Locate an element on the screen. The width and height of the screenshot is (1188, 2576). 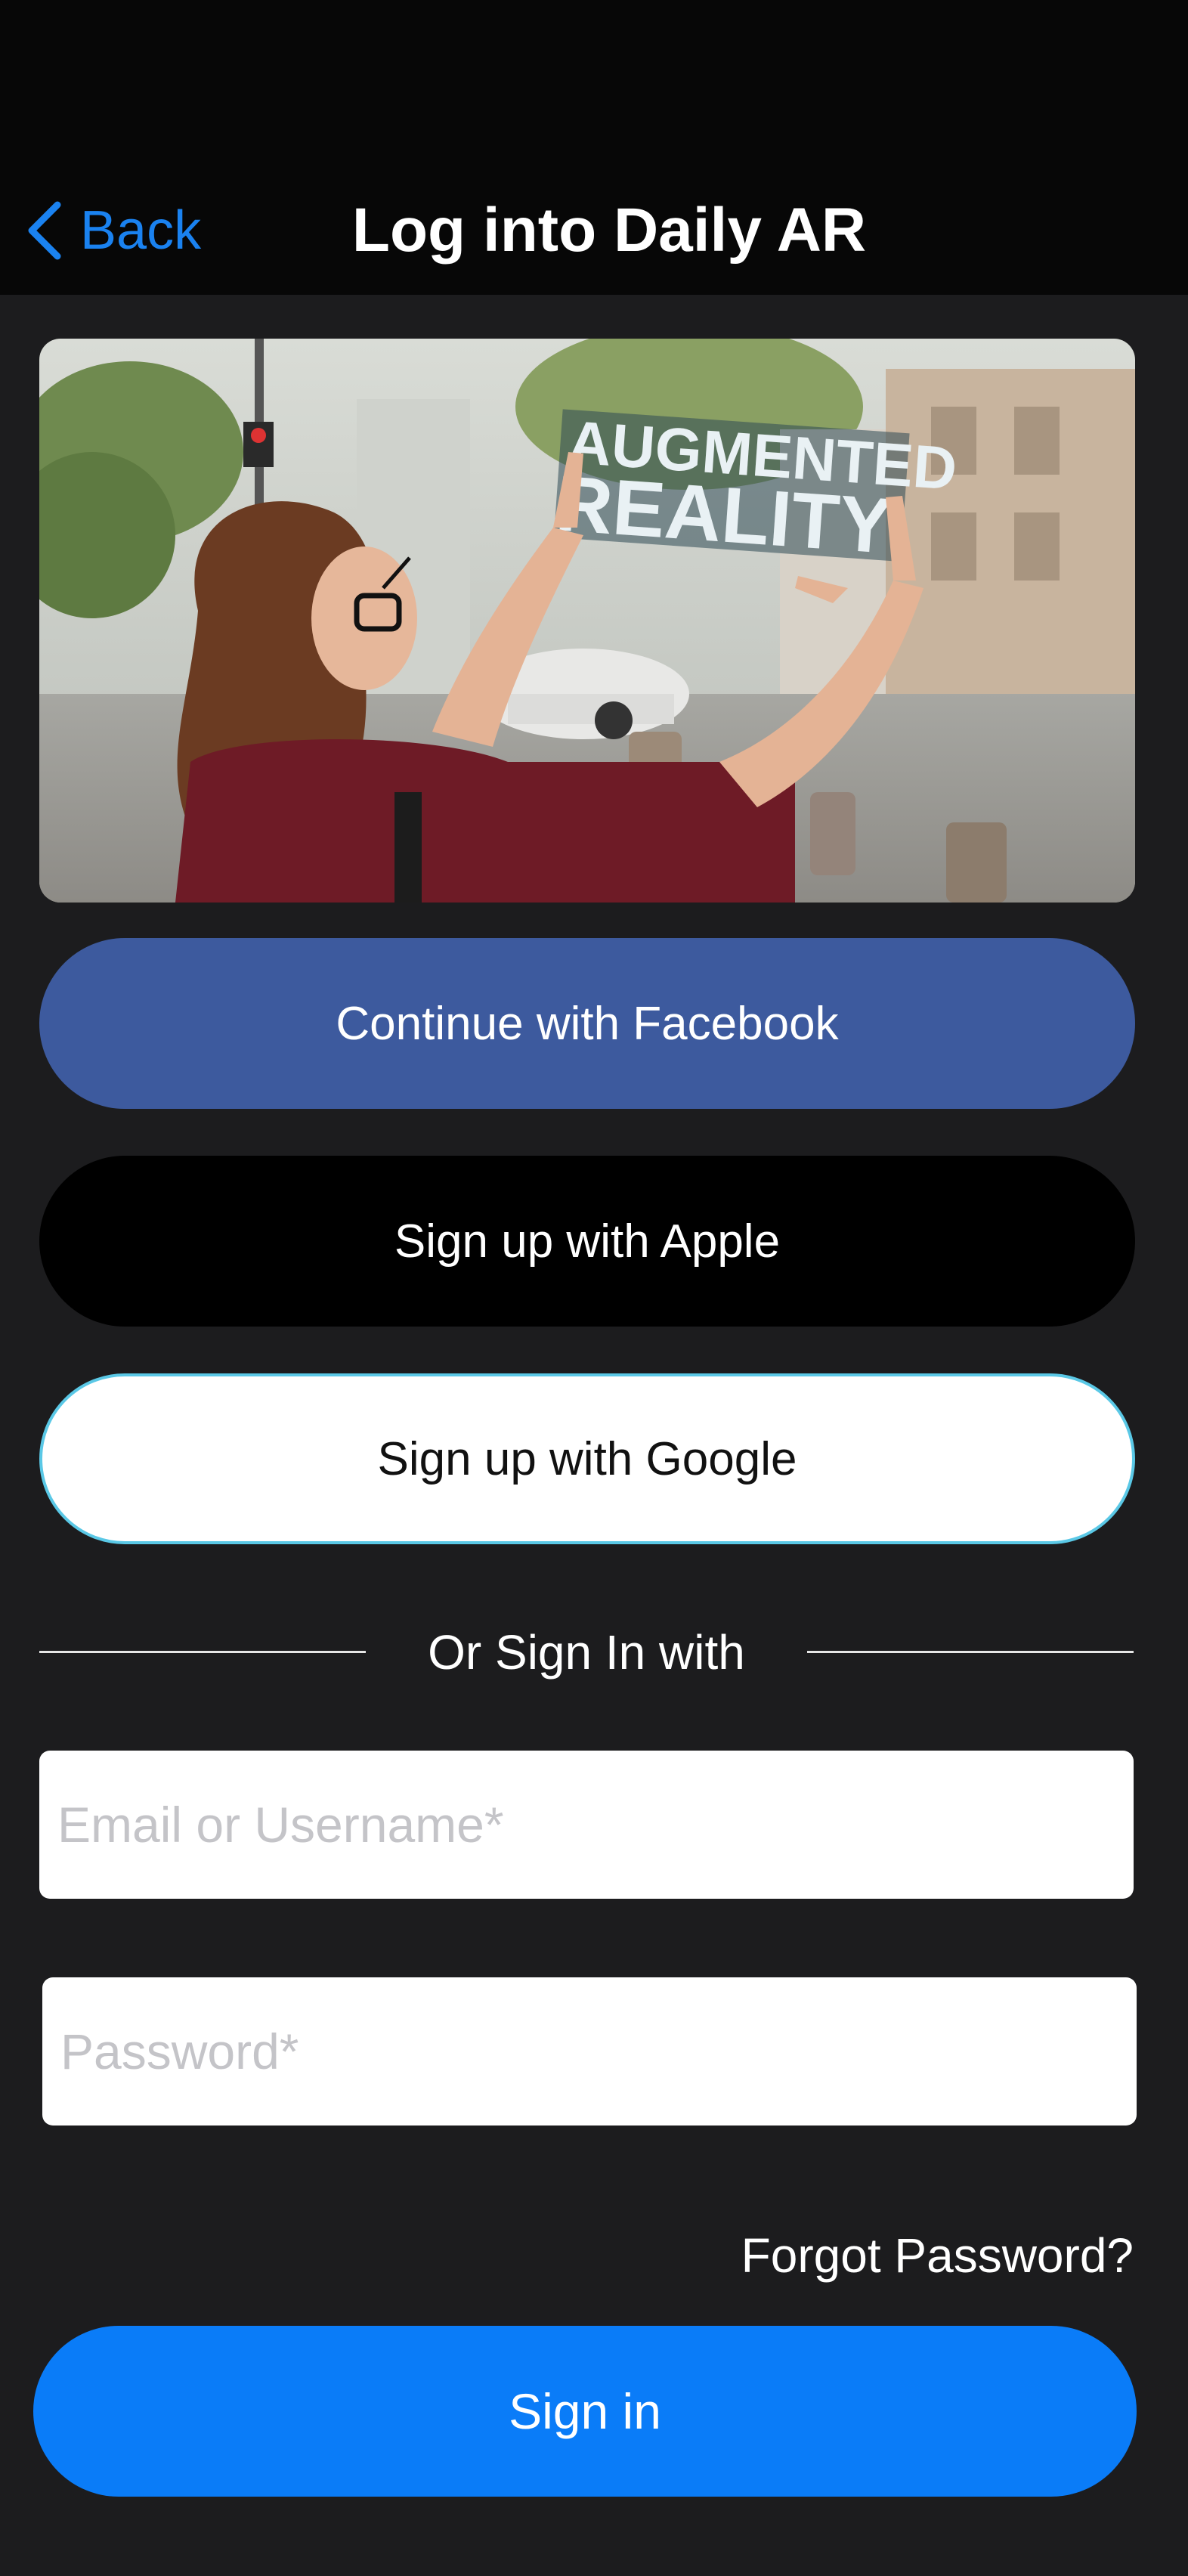
divider-line-left is located at coordinates (203, 1652).